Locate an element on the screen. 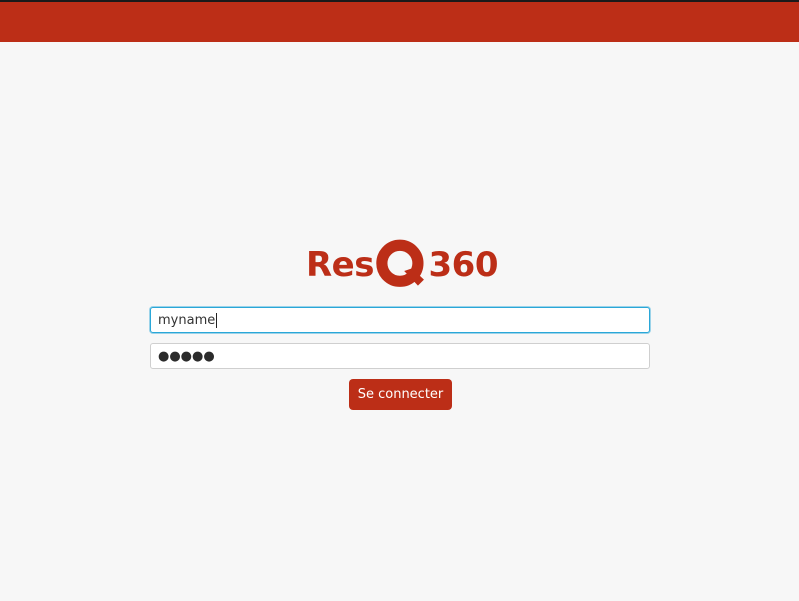 Image resolution: width=799 pixels, height=601 pixels. text-caret is located at coordinates (217, 320).